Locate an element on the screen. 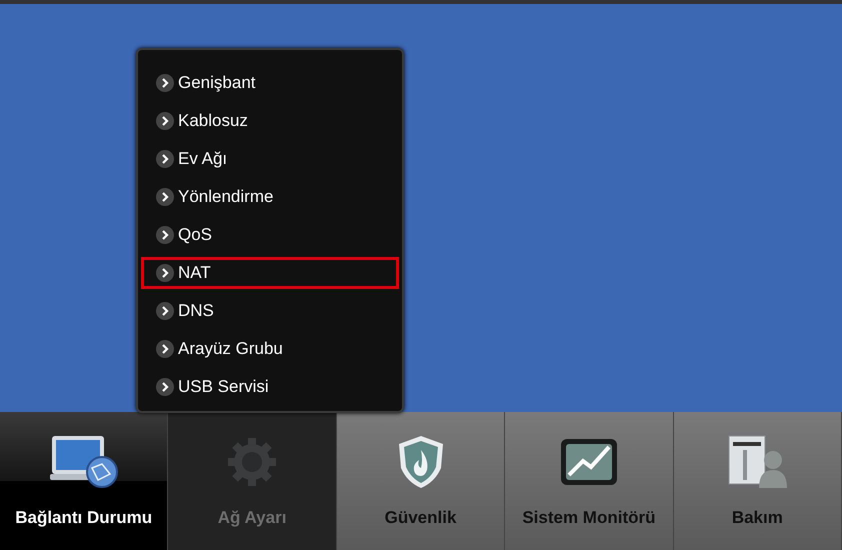  menu-item: Kablosuz is located at coordinates (270, 121).